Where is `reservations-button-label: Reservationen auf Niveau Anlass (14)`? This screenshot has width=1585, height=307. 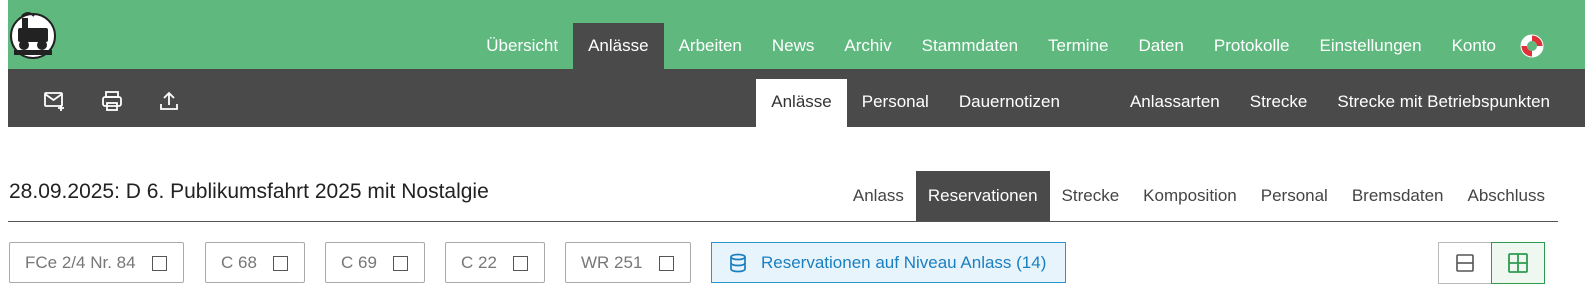 reservations-button-label: Reservationen auf Niveau Anlass (14) is located at coordinates (904, 262).